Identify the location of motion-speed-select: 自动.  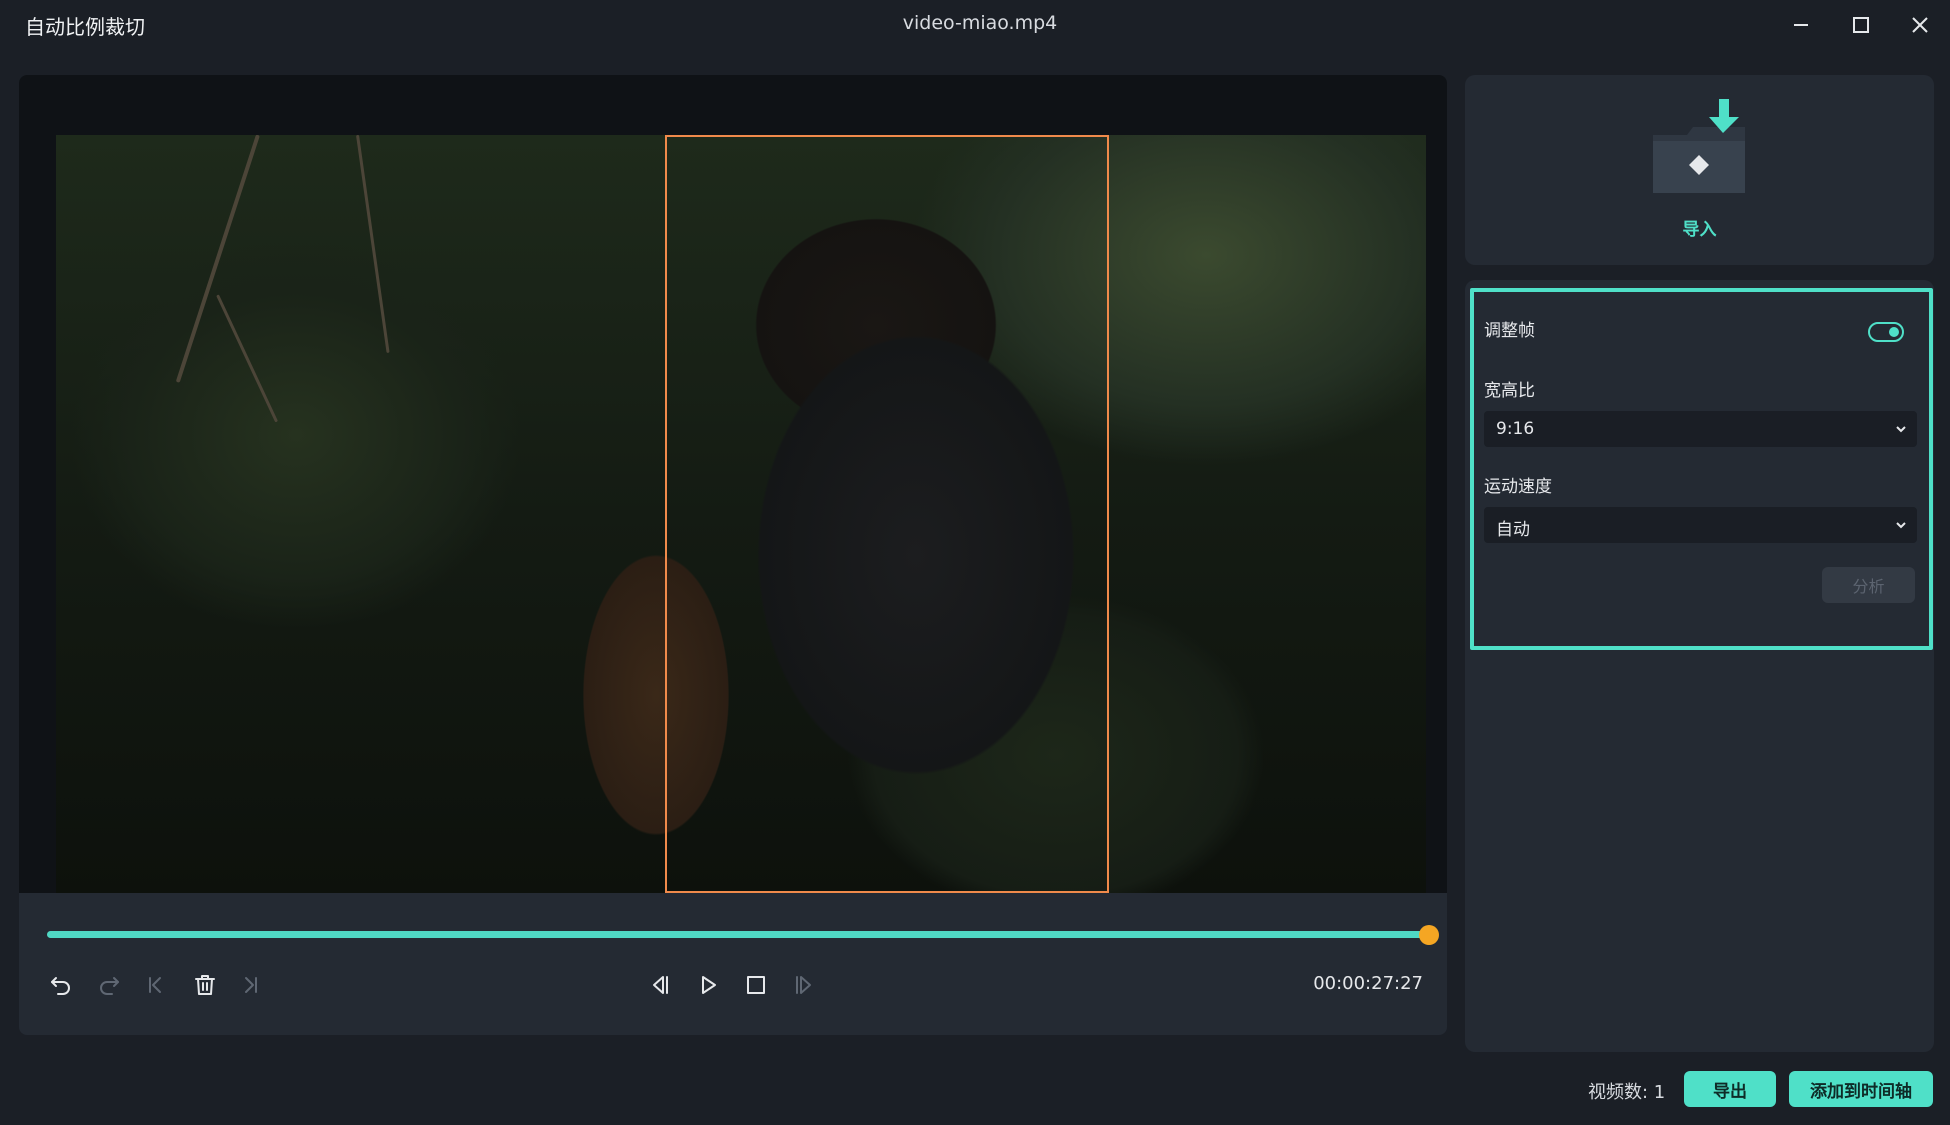
(1700, 525).